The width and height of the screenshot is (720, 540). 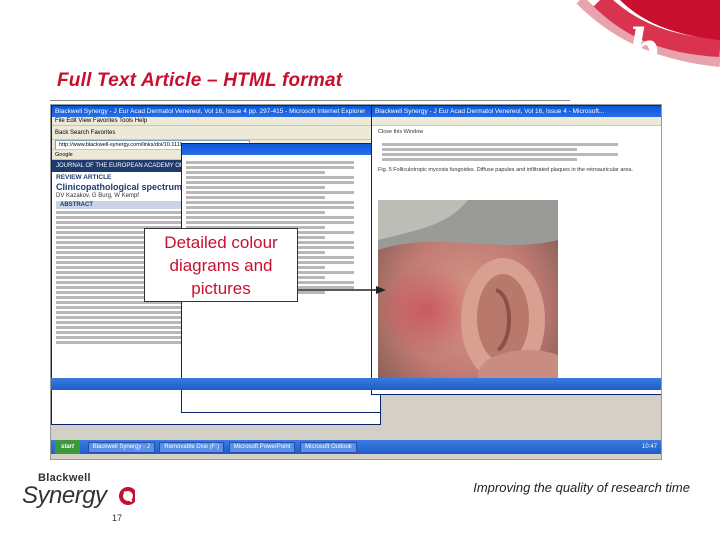 I want to click on tagline: Improving the quality of research time, so click(x=581, y=487).